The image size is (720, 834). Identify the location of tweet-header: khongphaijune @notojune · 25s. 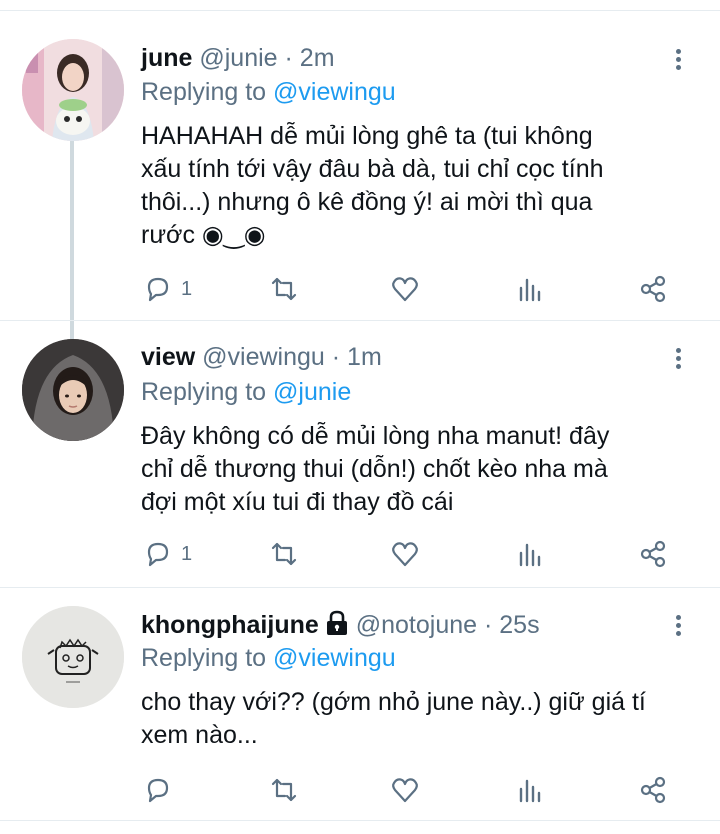
(340, 625).